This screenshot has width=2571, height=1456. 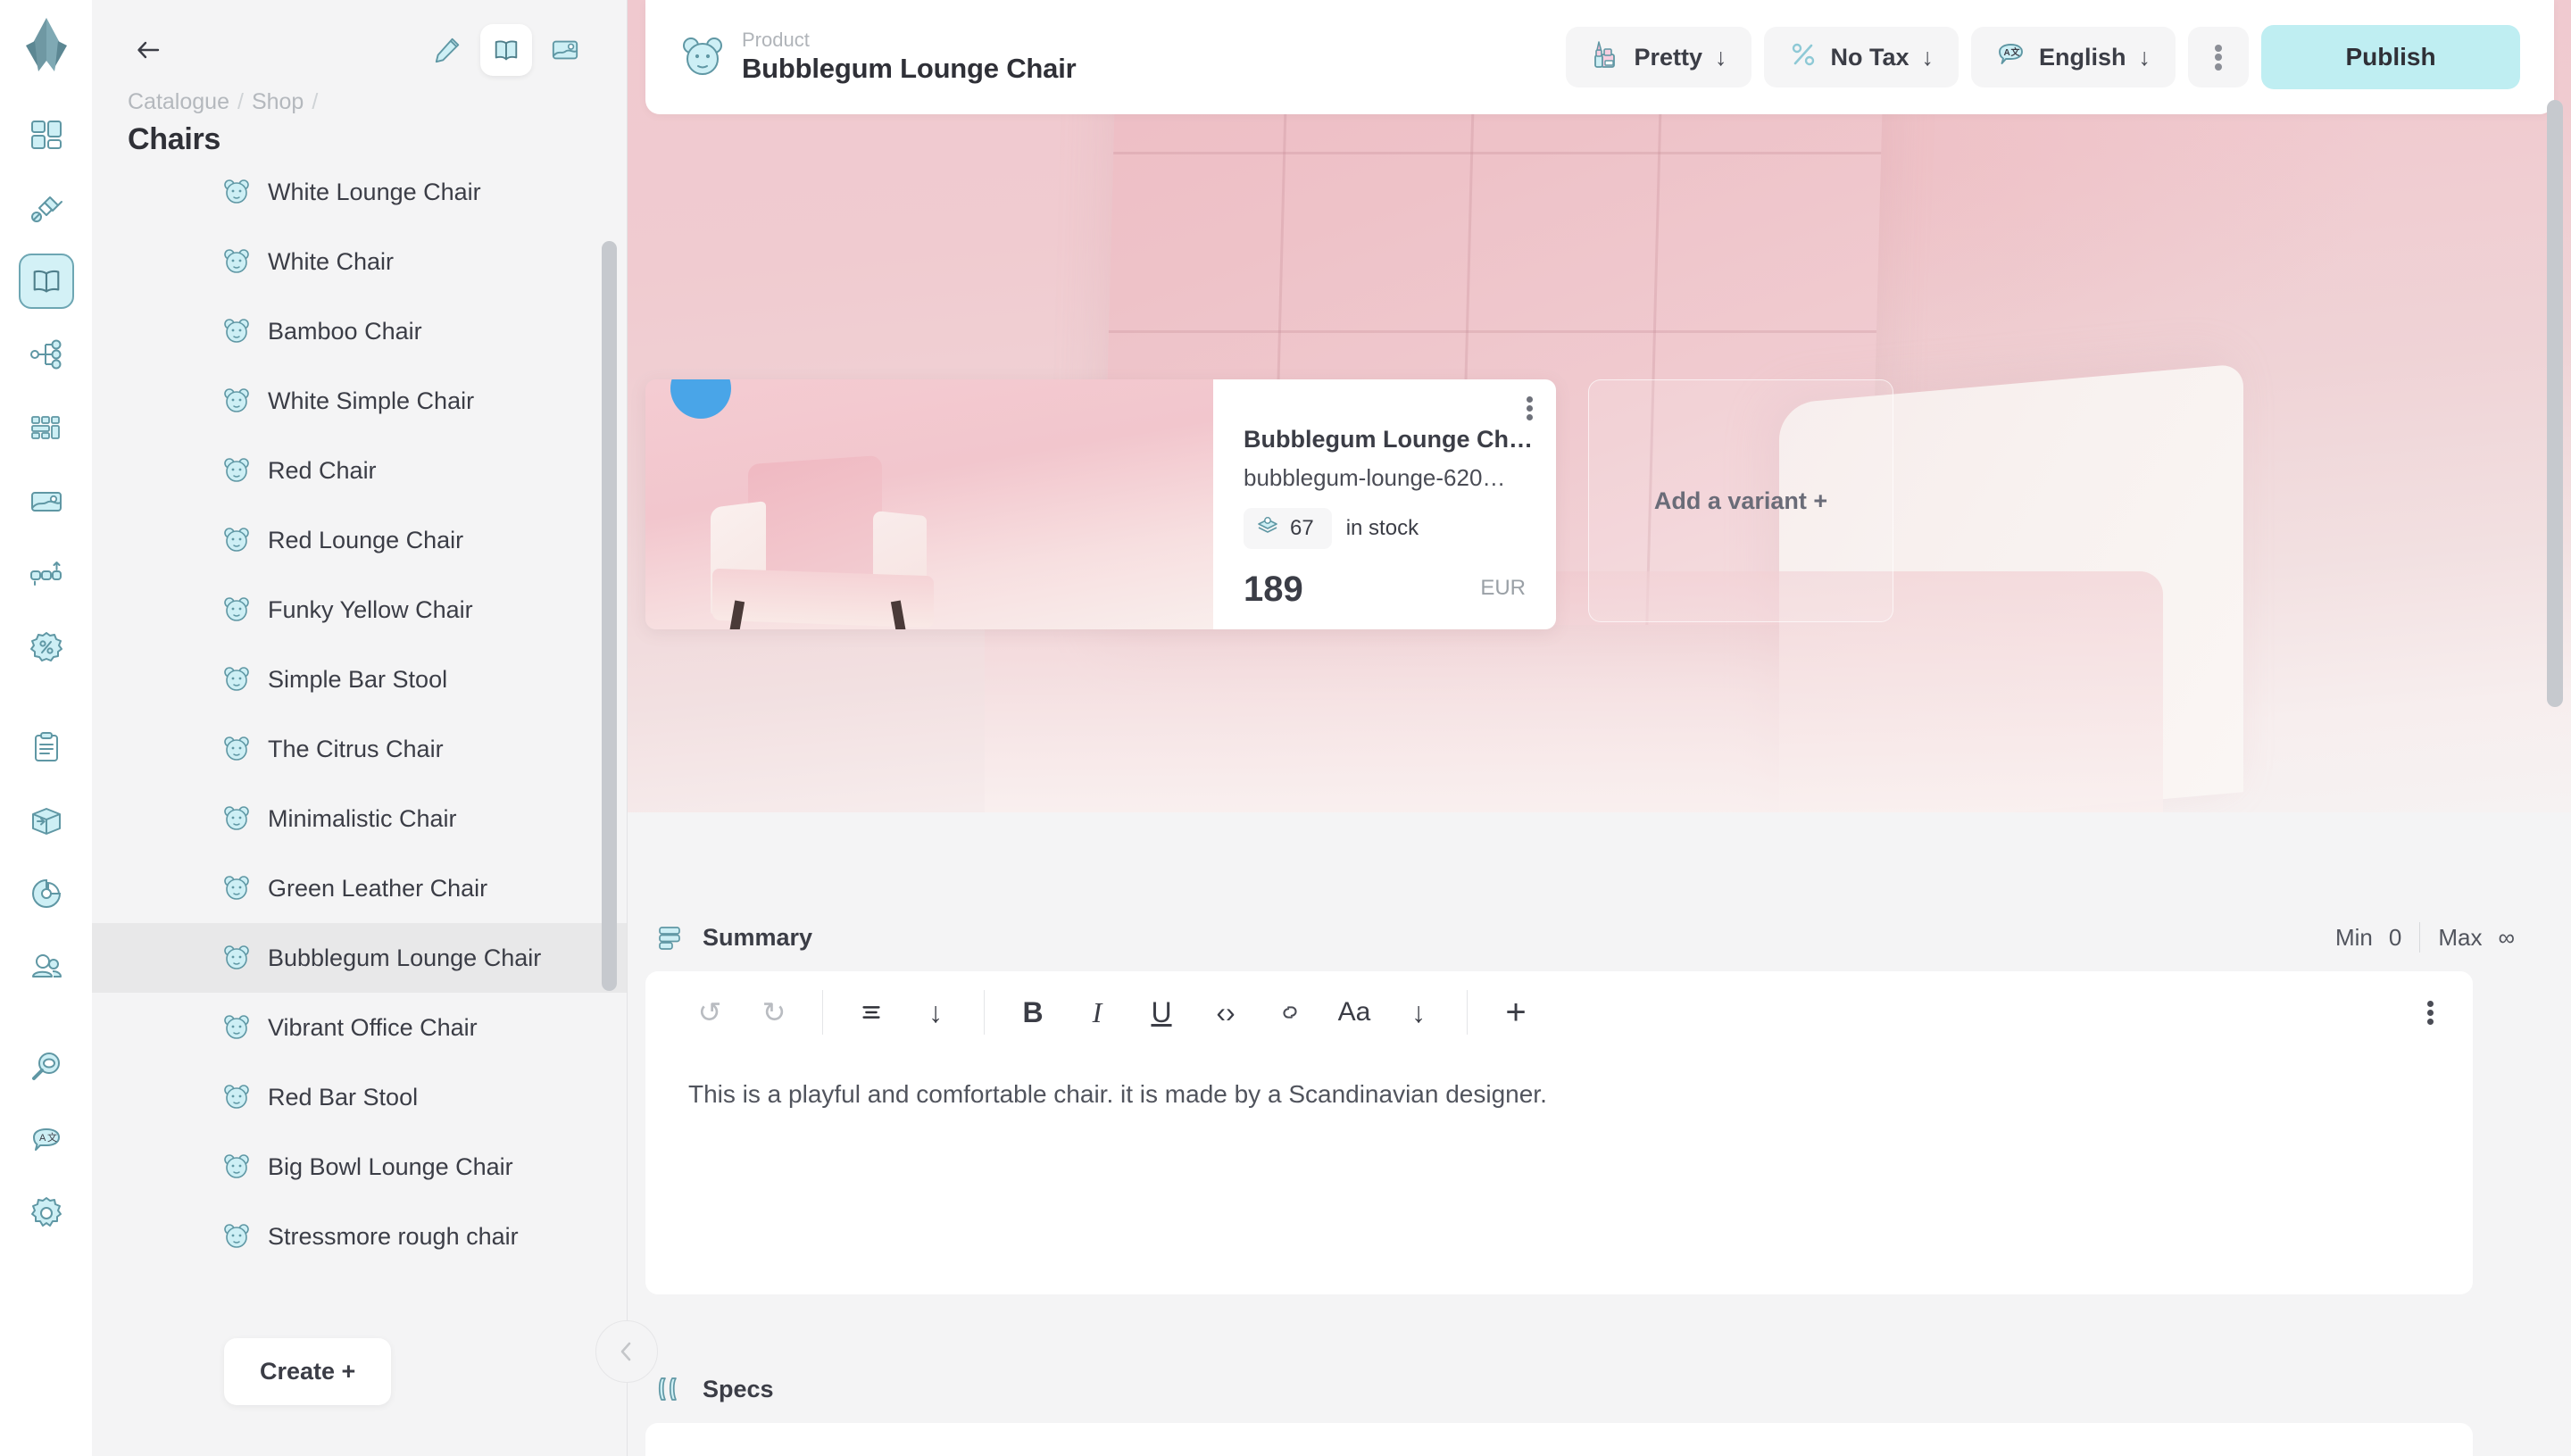 I want to click on list-item: Vibrant Office Chair, so click(x=359, y=1027).